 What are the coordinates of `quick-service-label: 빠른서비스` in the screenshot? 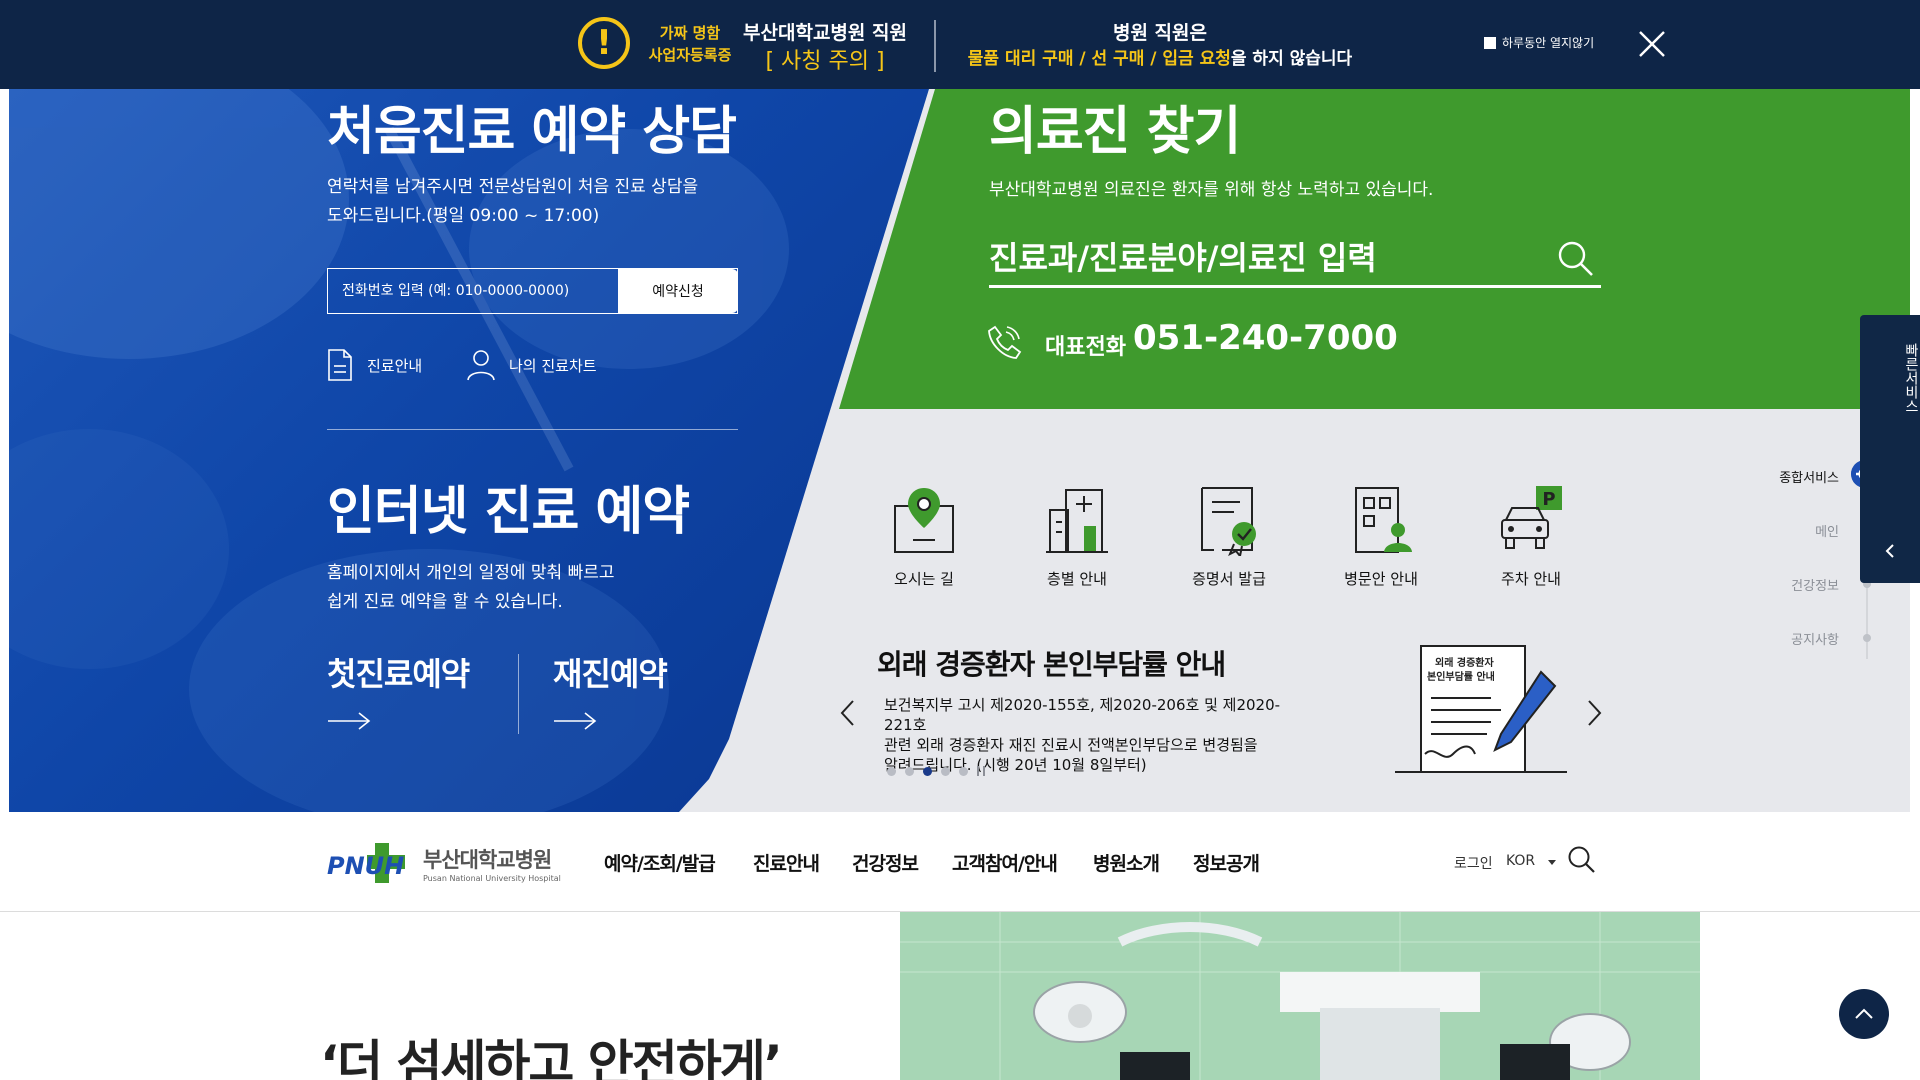 It's located at (1911, 378).